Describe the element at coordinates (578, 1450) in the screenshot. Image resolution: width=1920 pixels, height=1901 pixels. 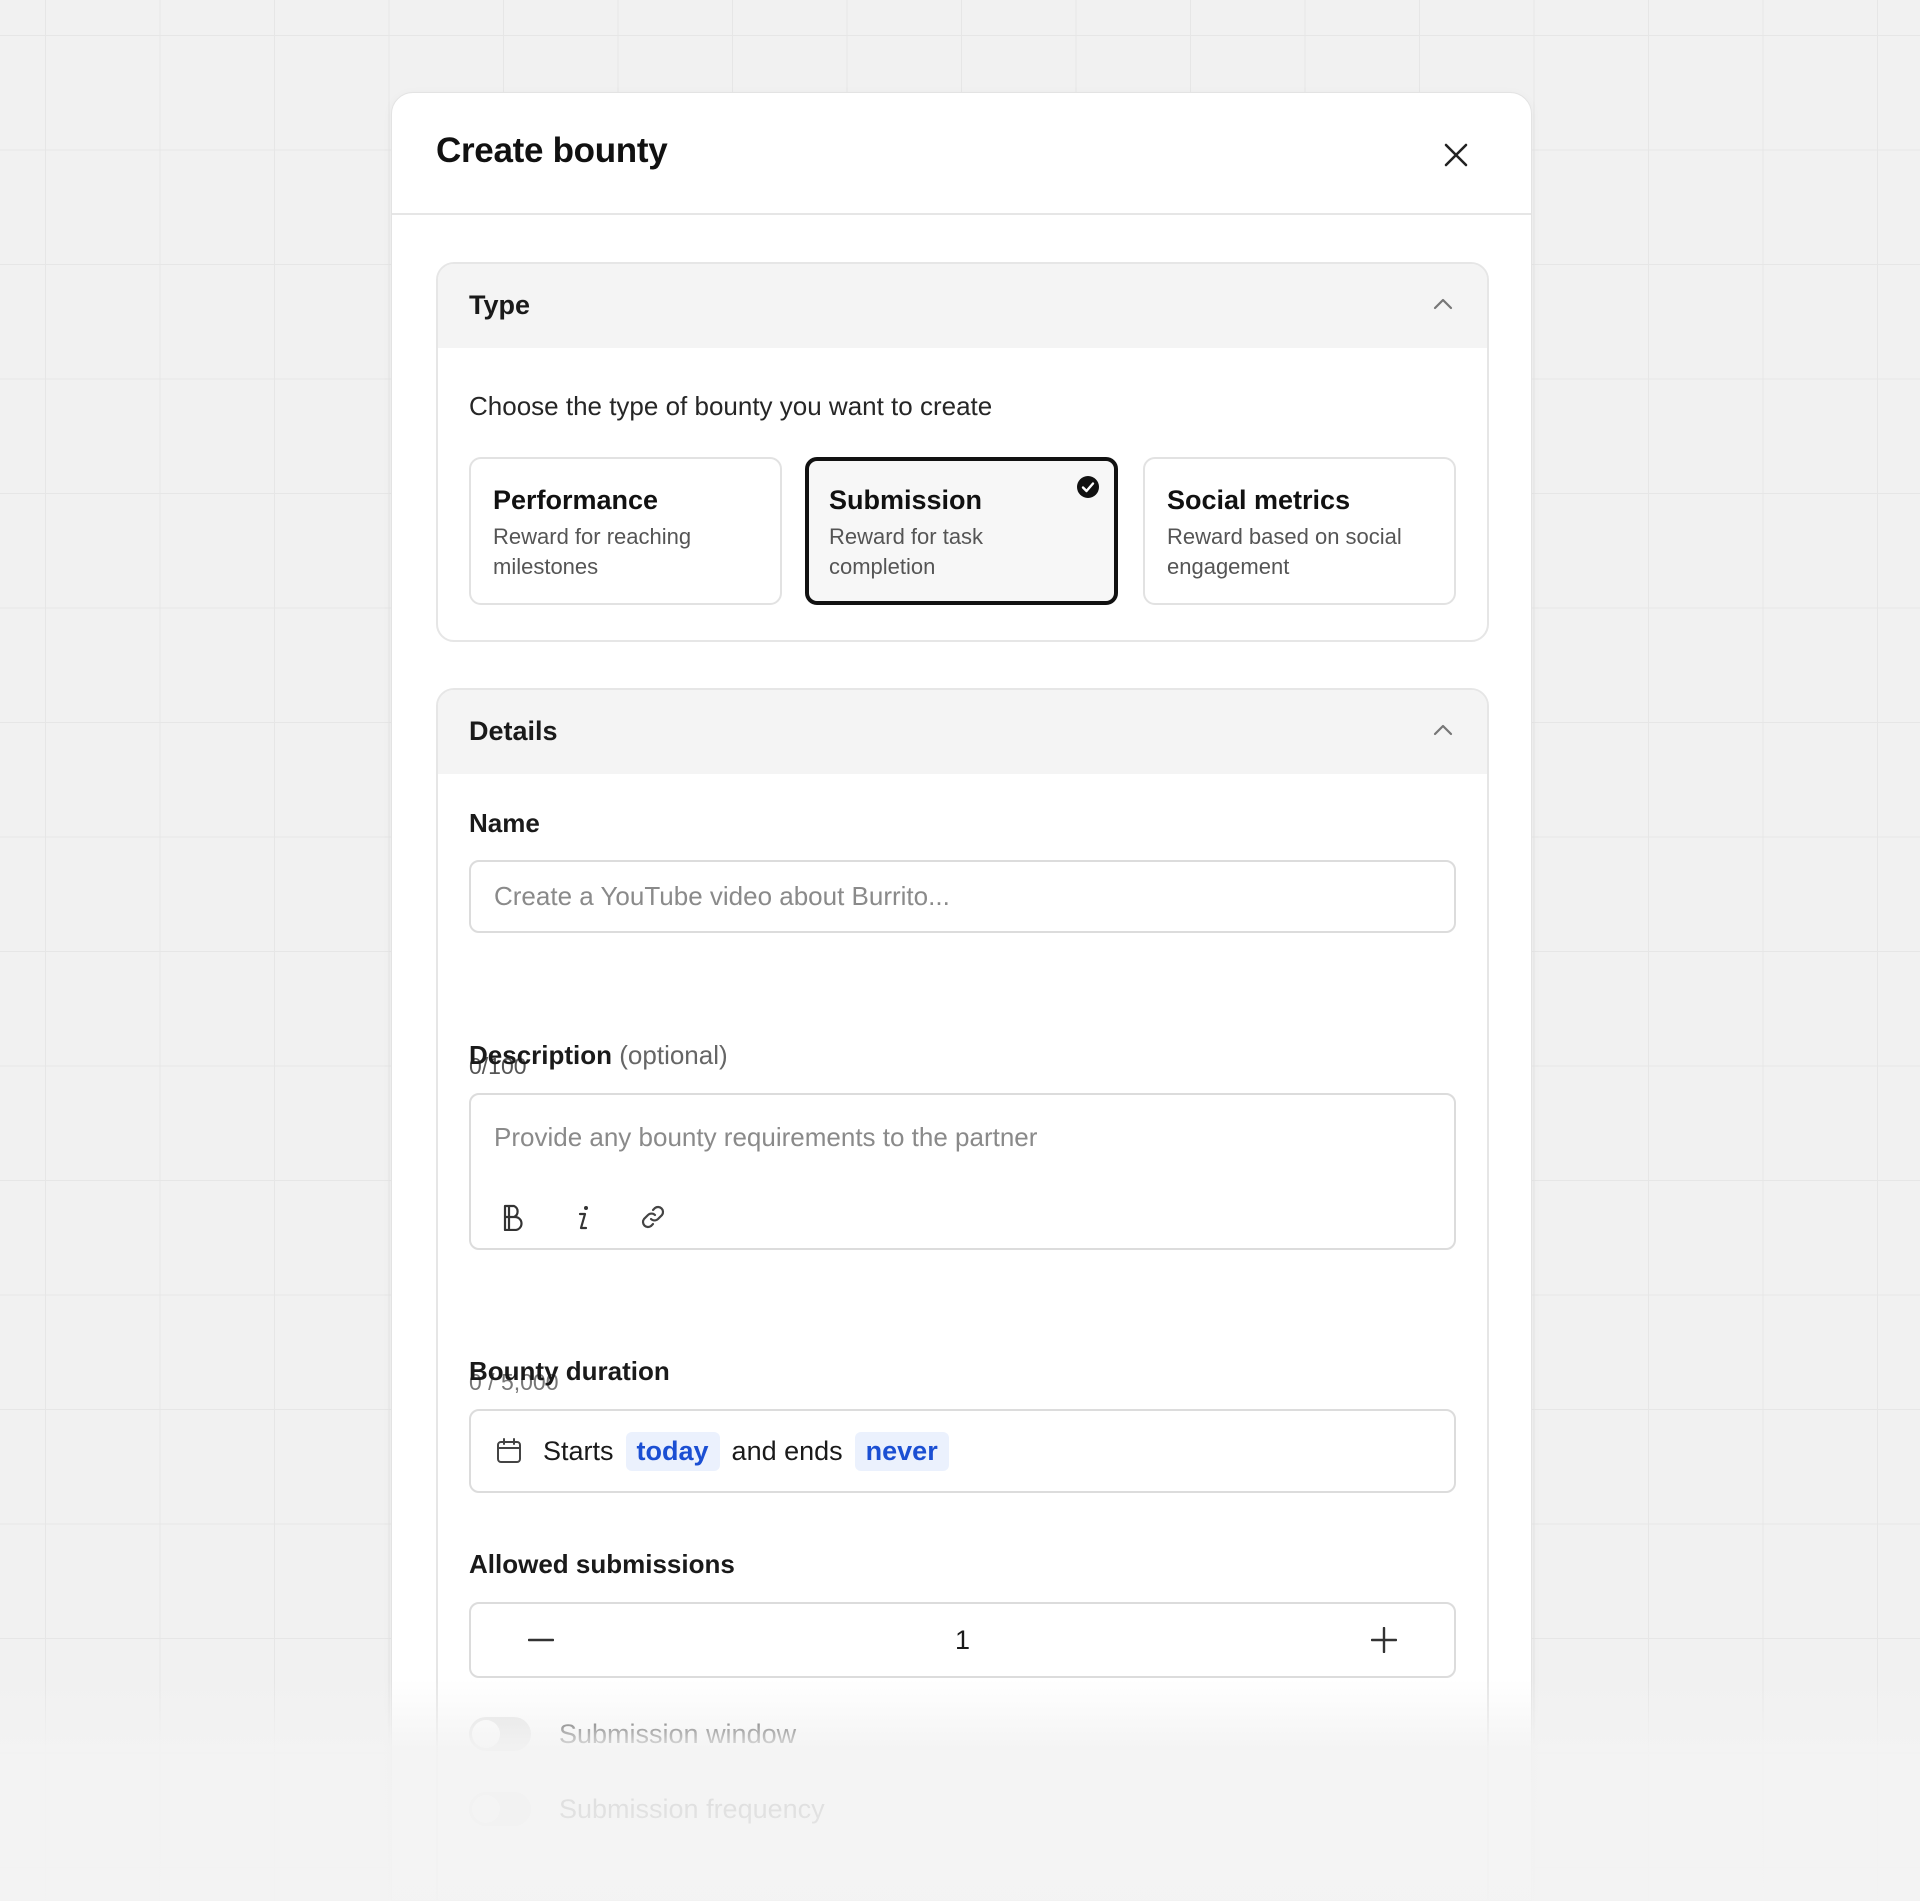
I see `starts-text: Starts` at that location.